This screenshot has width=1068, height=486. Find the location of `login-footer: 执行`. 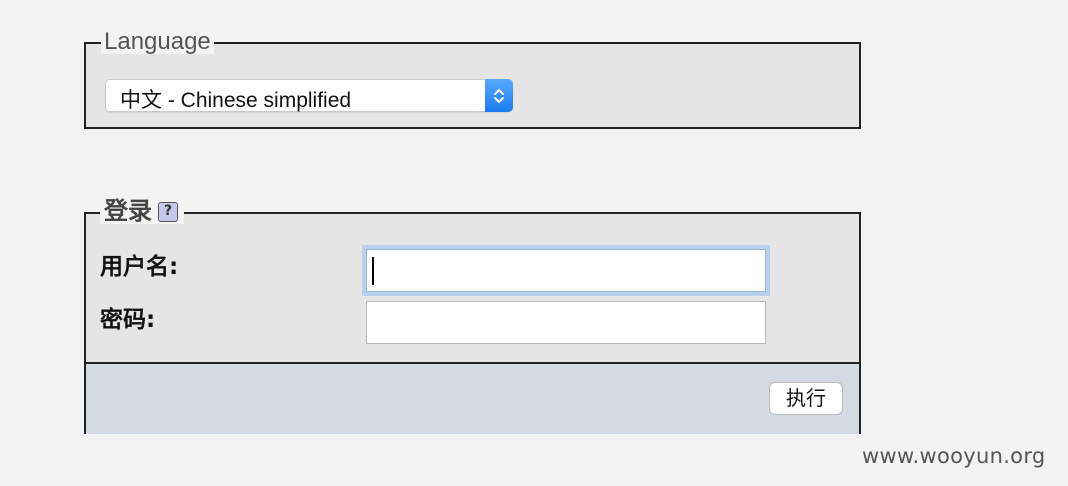

login-footer: 执行 is located at coordinates (472, 398).